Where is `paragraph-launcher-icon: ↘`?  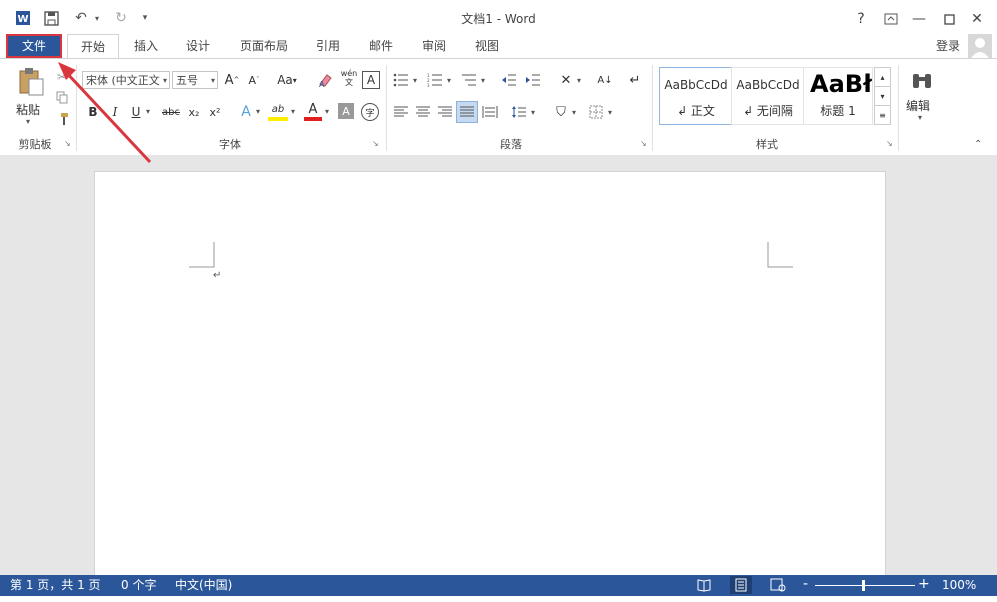
paragraph-launcher-icon: ↘ is located at coordinates (643, 143).